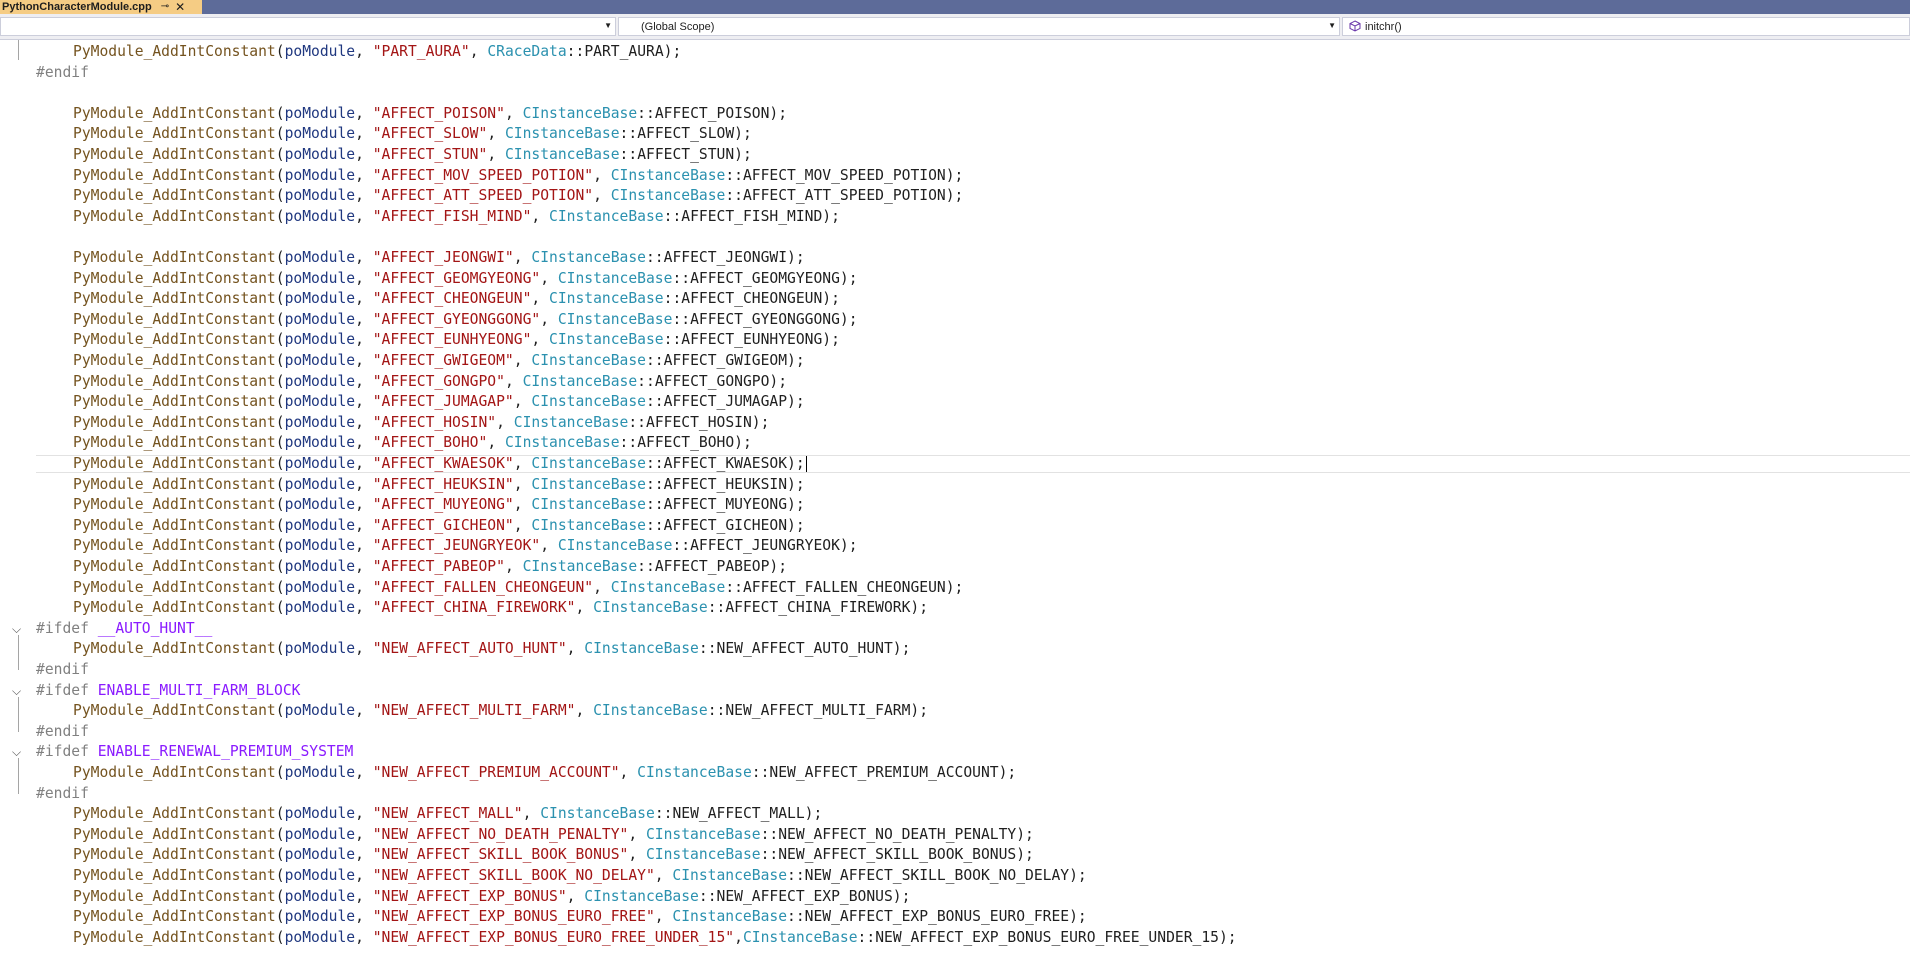  I want to click on tab-title: PythonCharacterModule.cpp, so click(76, 7).